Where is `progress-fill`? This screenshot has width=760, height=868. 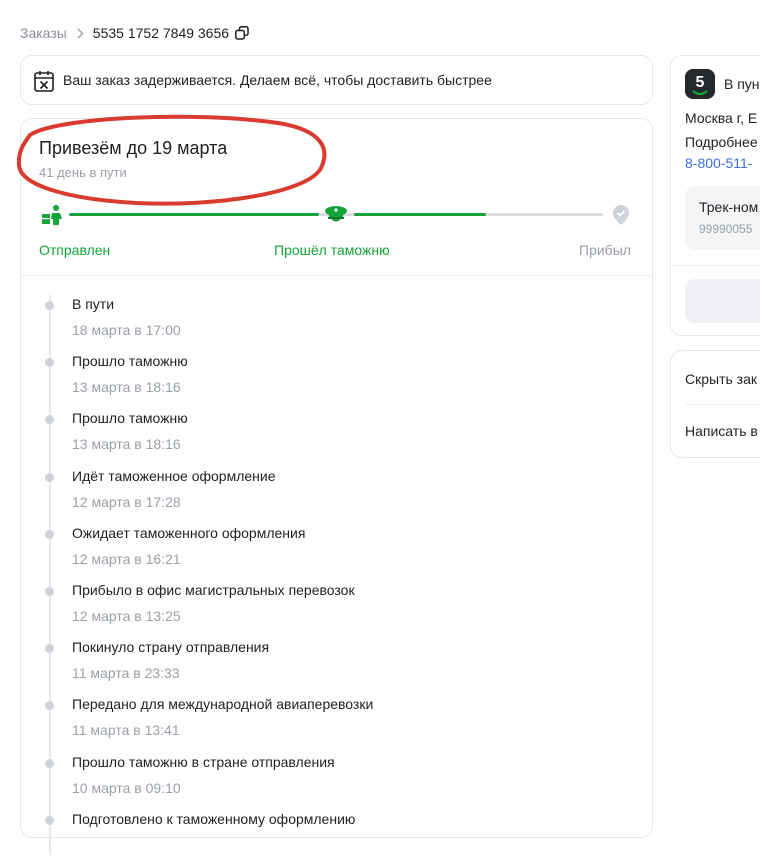 progress-fill is located at coordinates (194, 214).